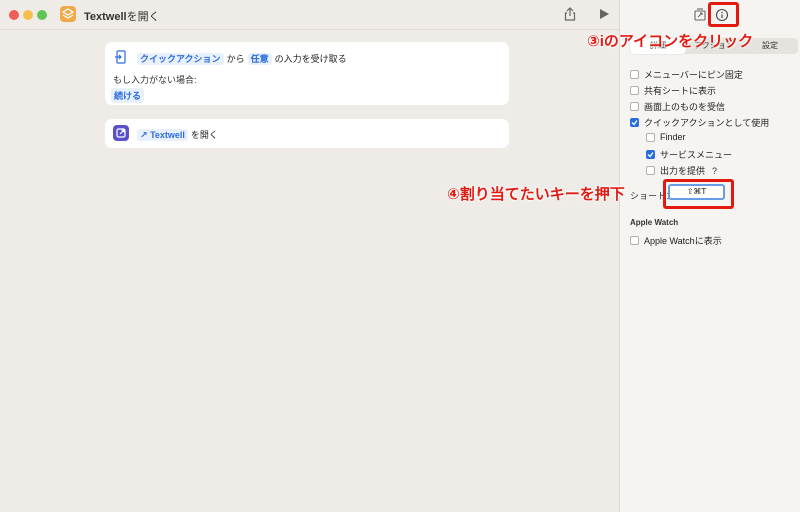 The height and width of the screenshot is (512, 800). Describe the element at coordinates (204, 135) in the screenshot. I see `open-label: を開く` at that location.